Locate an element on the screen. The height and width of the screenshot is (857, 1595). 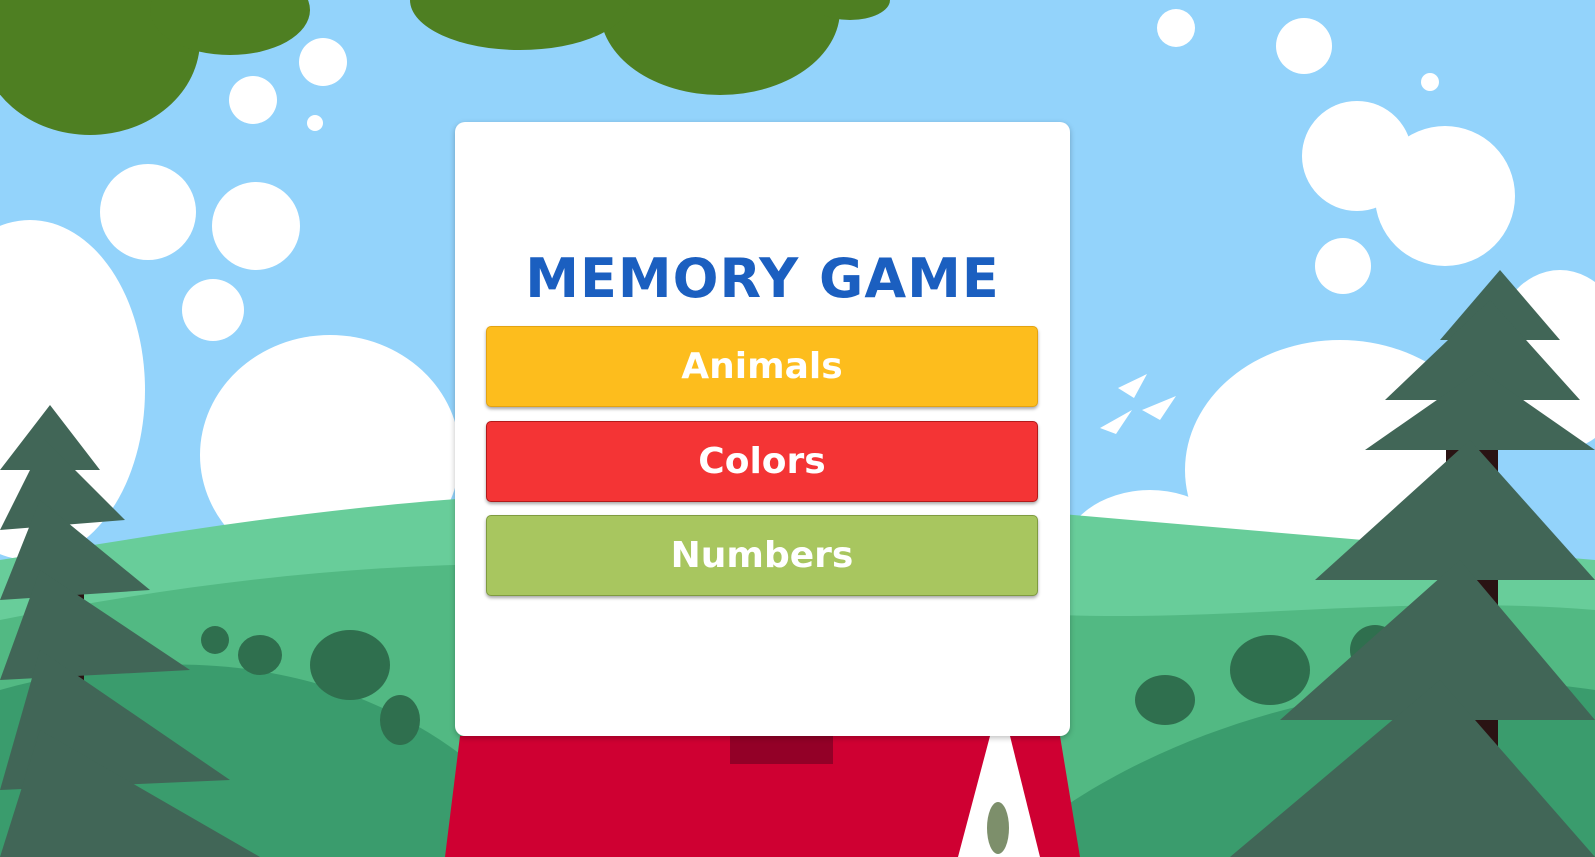
game-title: MEMORY GAME is located at coordinates (762, 278).